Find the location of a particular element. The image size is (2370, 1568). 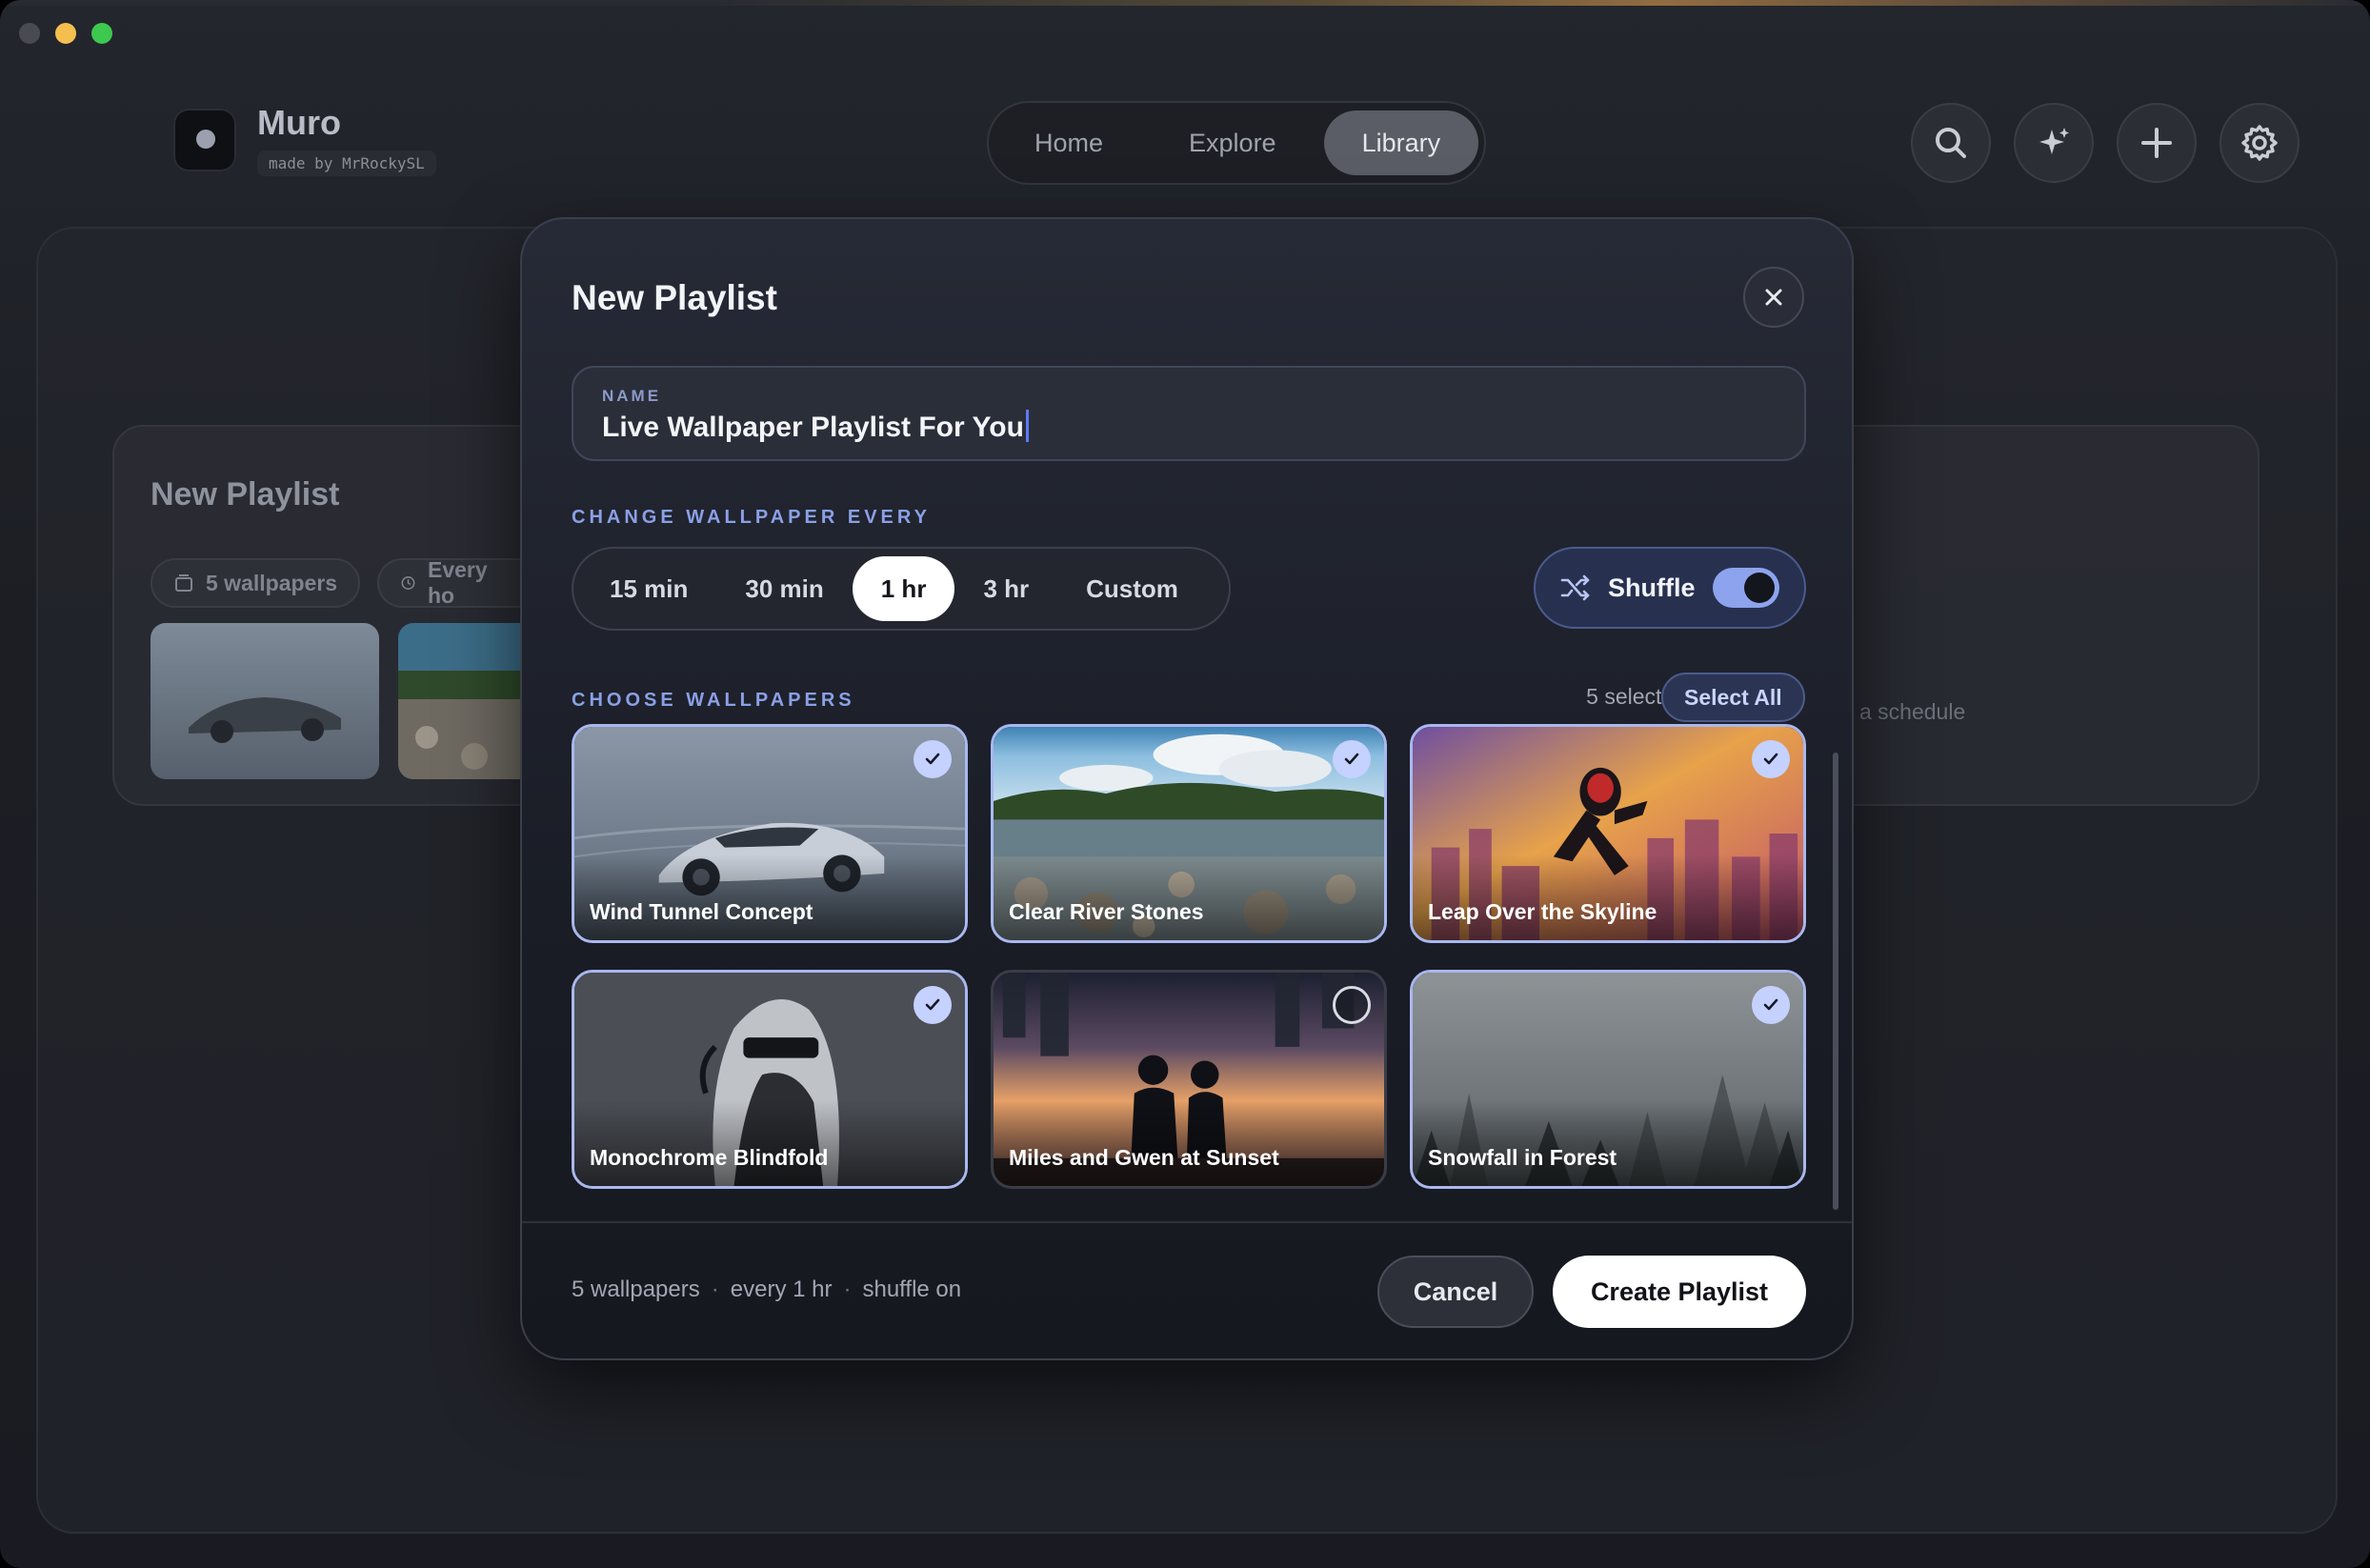

wallpaper-title: Monochrome Blindfold is located at coordinates (709, 1157).